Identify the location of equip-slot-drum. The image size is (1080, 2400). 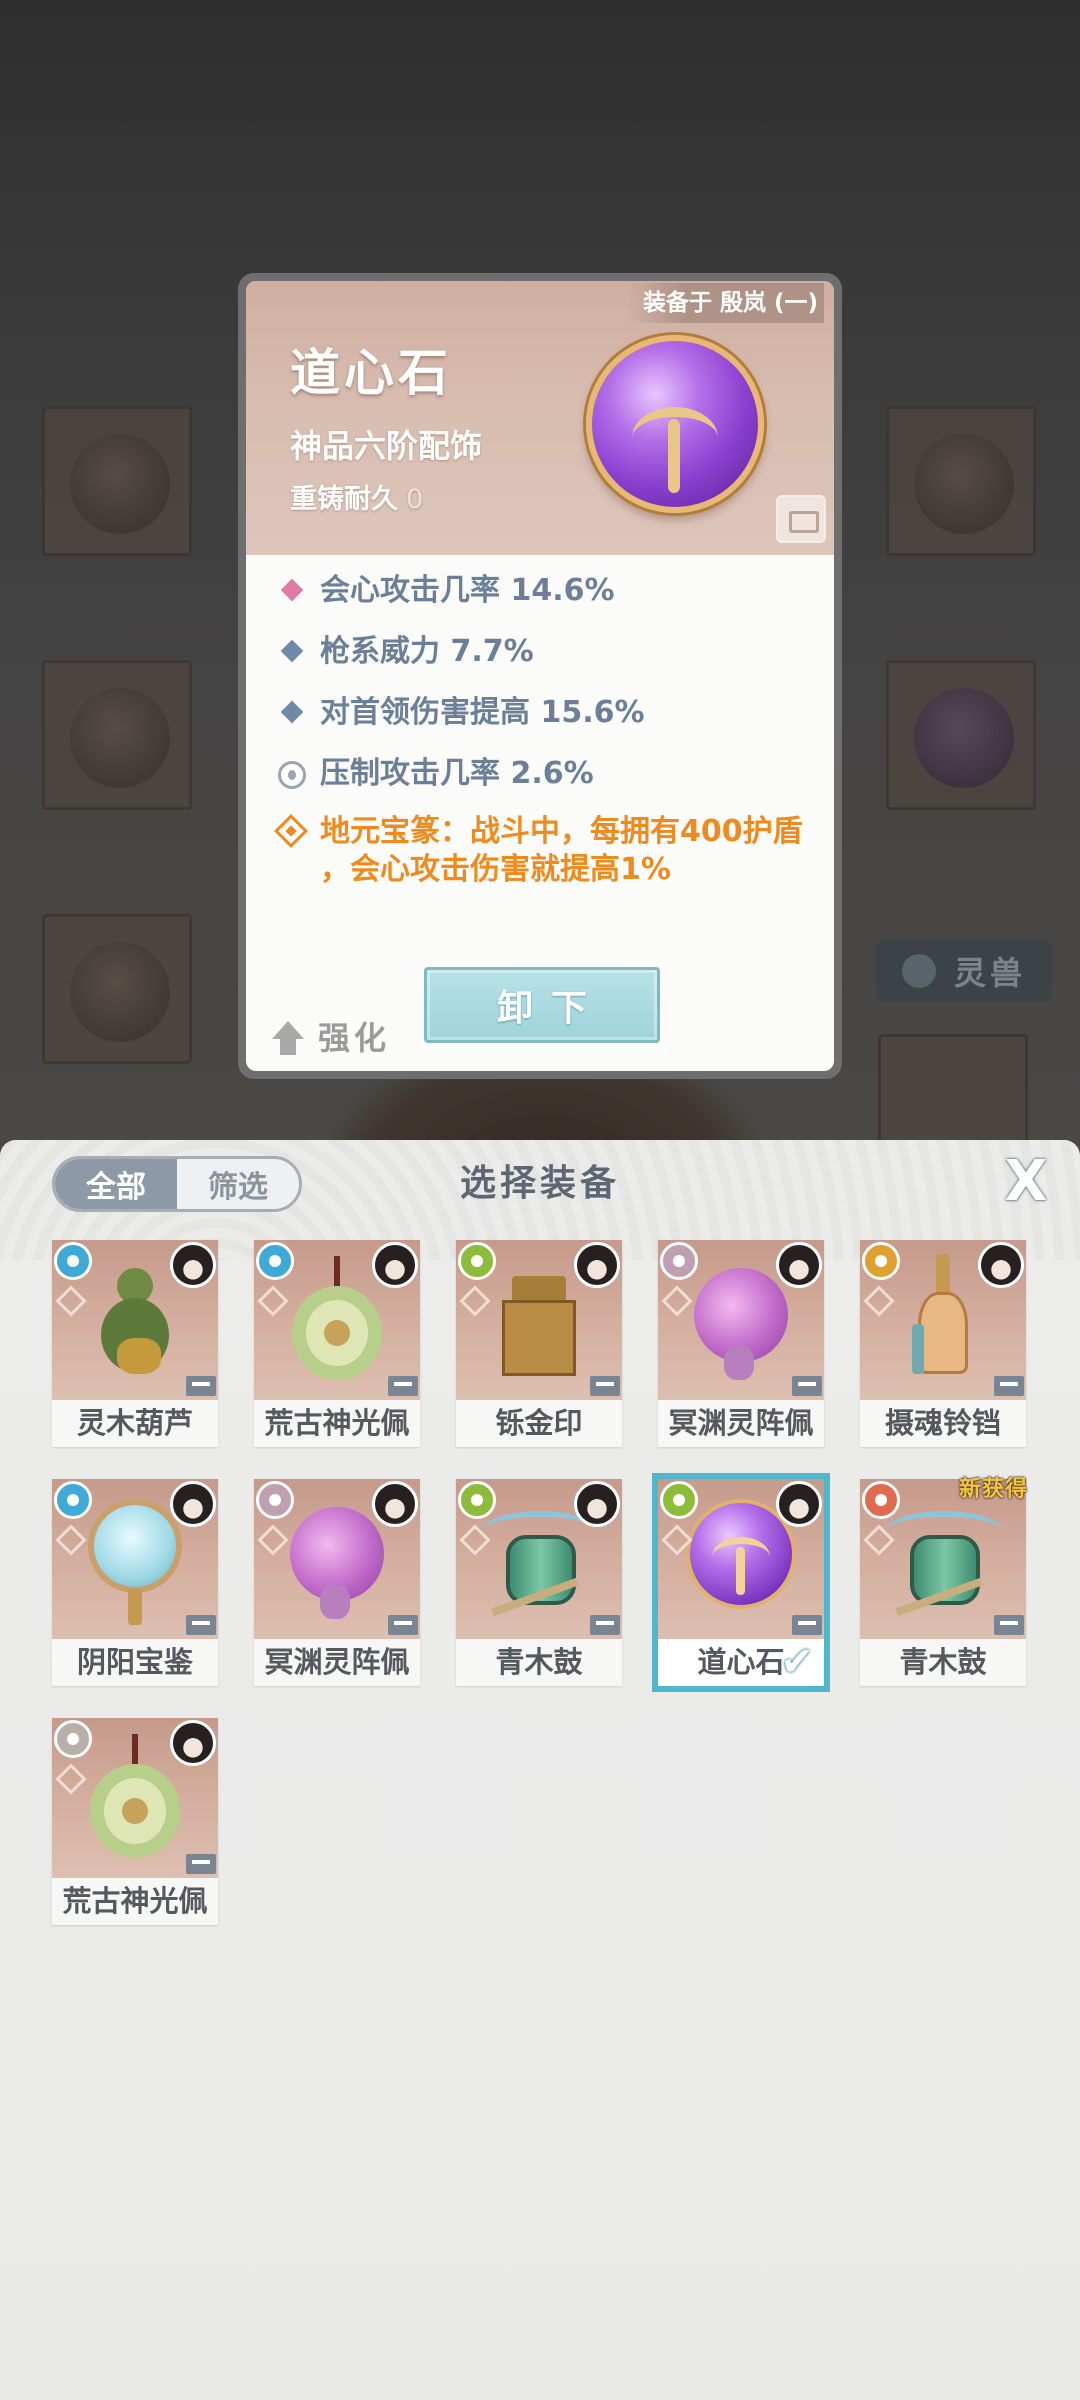
(961, 481).